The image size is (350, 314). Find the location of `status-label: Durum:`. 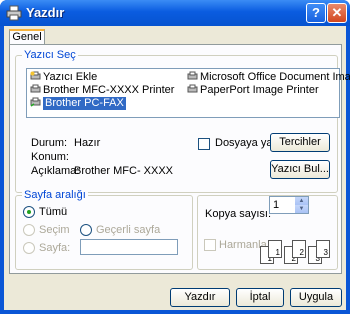

status-label: Durum: is located at coordinates (49, 143).